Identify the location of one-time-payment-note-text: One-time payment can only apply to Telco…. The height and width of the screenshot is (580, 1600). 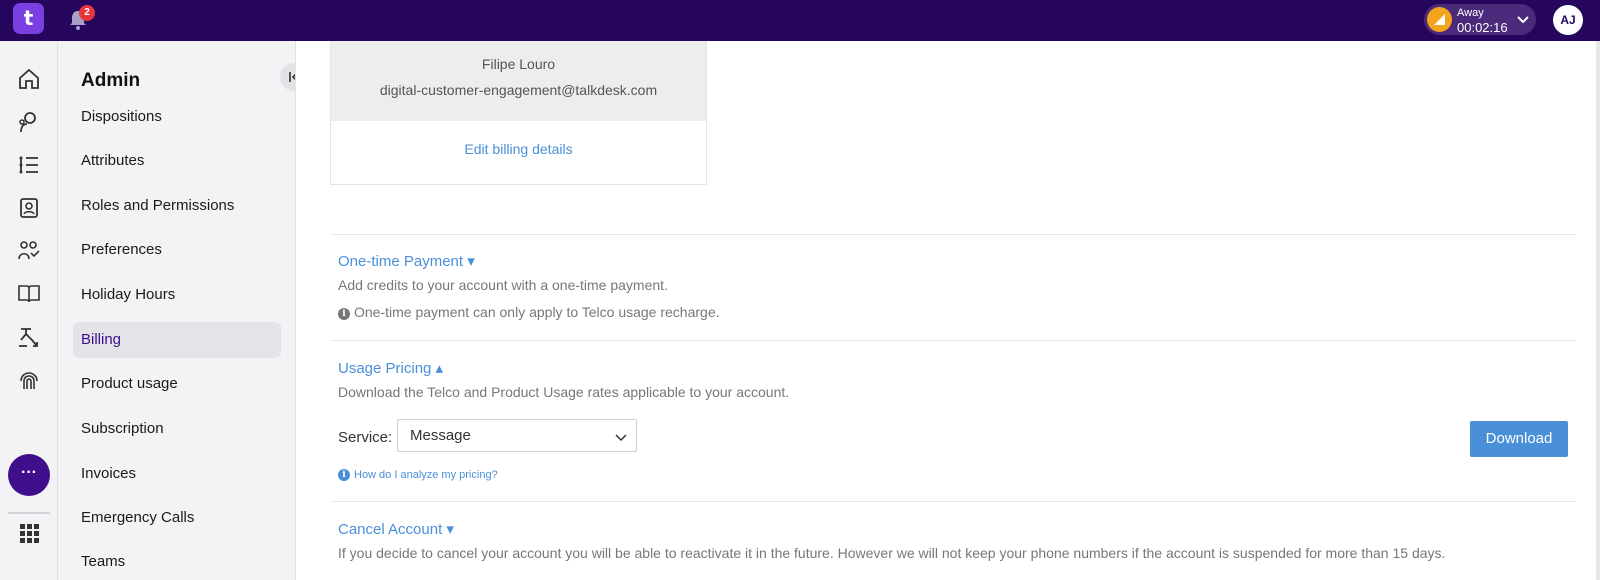
(537, 312).